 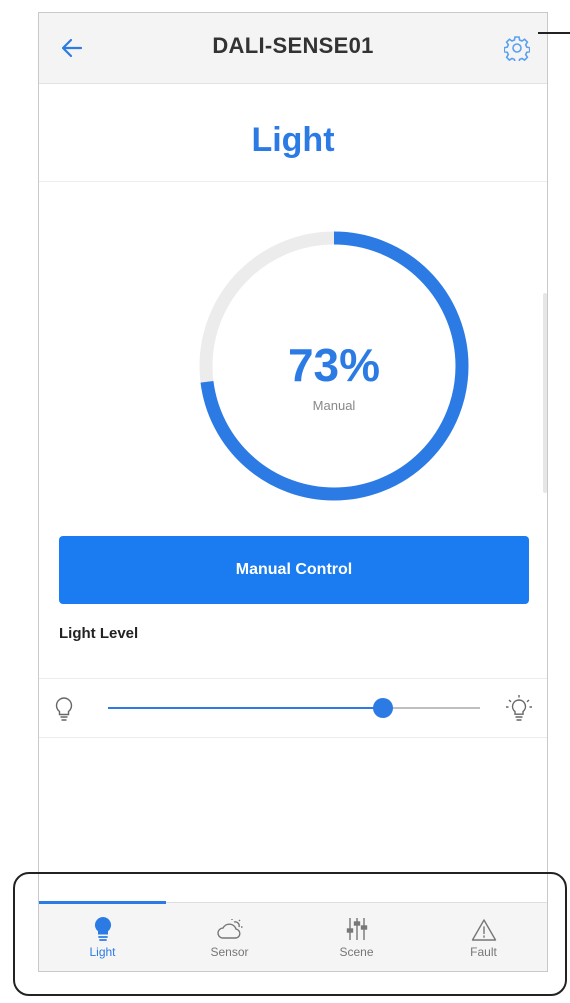 What do you see at coordinates (554, 33) in the screenshot?
I see `annotation-callout-line` at bounding box center [554, 33].